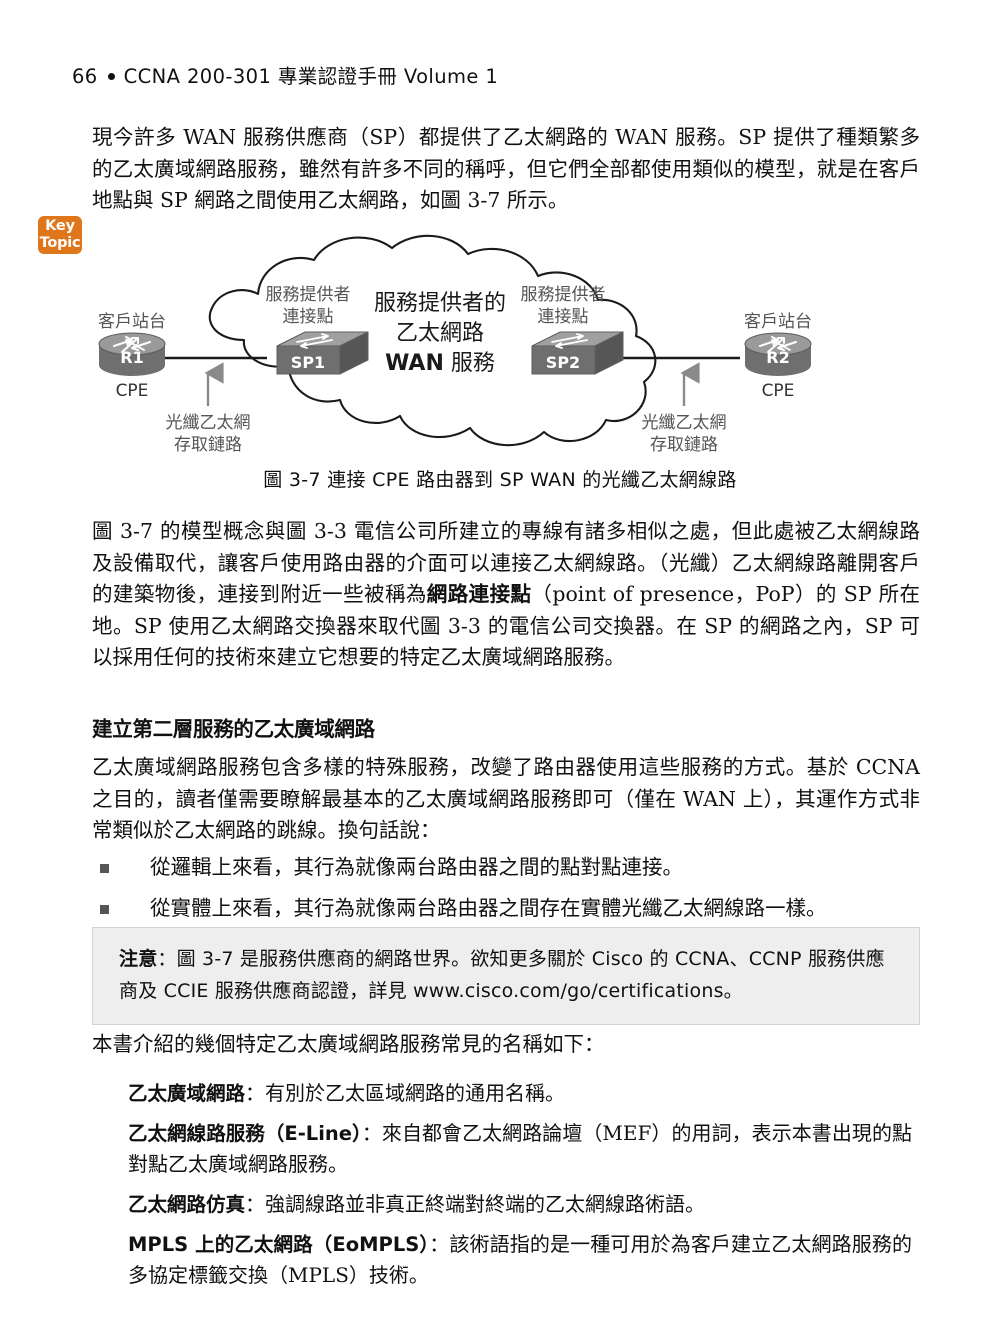  What do you see at coordinates (500, 480) in the screenshot?
I see `figure-caption: 圖 3-7 連接 CPE 路由器到 SP WAN 的光纖乙太網線路` at bounding box center [500, 480].